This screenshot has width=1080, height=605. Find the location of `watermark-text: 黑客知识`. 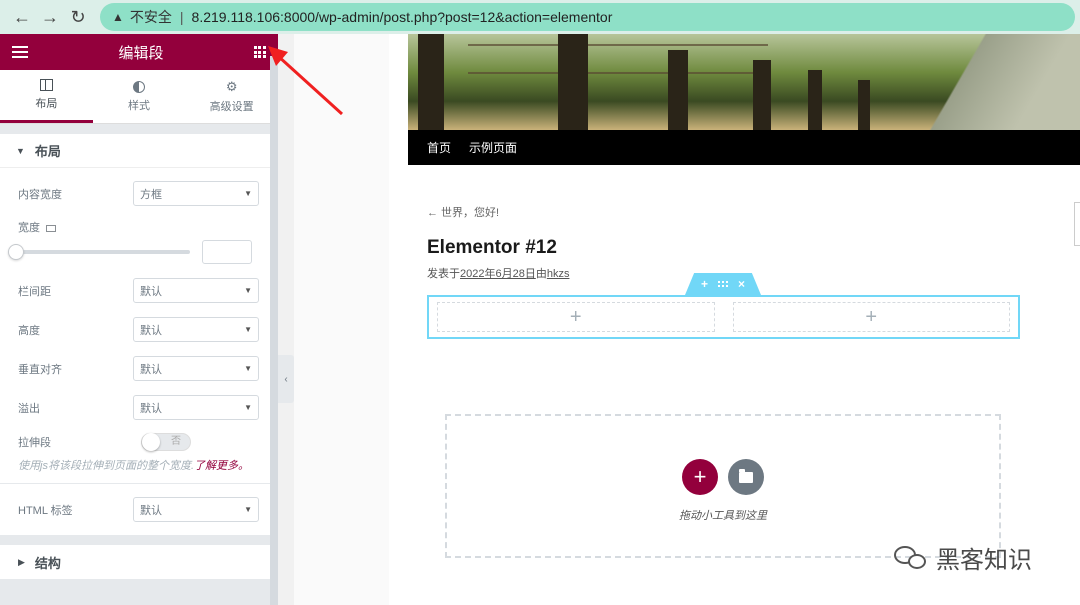

watermark-text: 黑客知识 is located at coordinates (984, 560).